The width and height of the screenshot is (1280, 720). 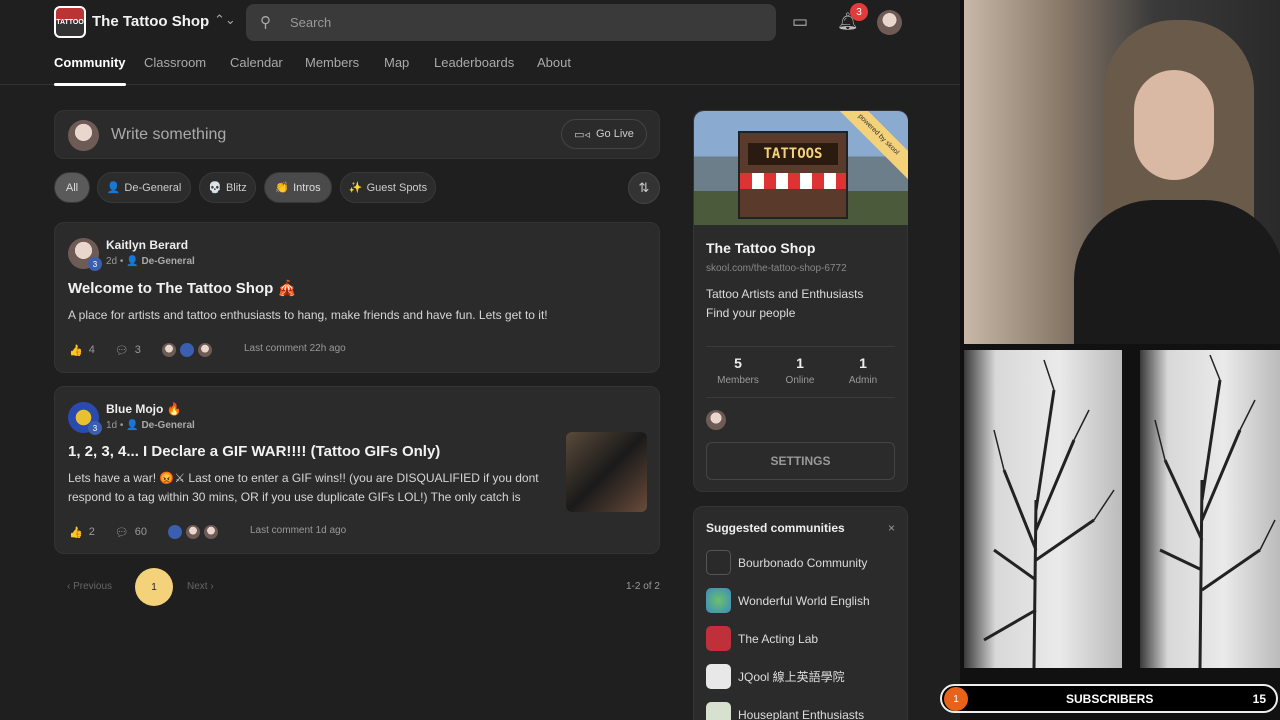 I want to click on stat-members: 5 Members, so click(x=738, y=370).